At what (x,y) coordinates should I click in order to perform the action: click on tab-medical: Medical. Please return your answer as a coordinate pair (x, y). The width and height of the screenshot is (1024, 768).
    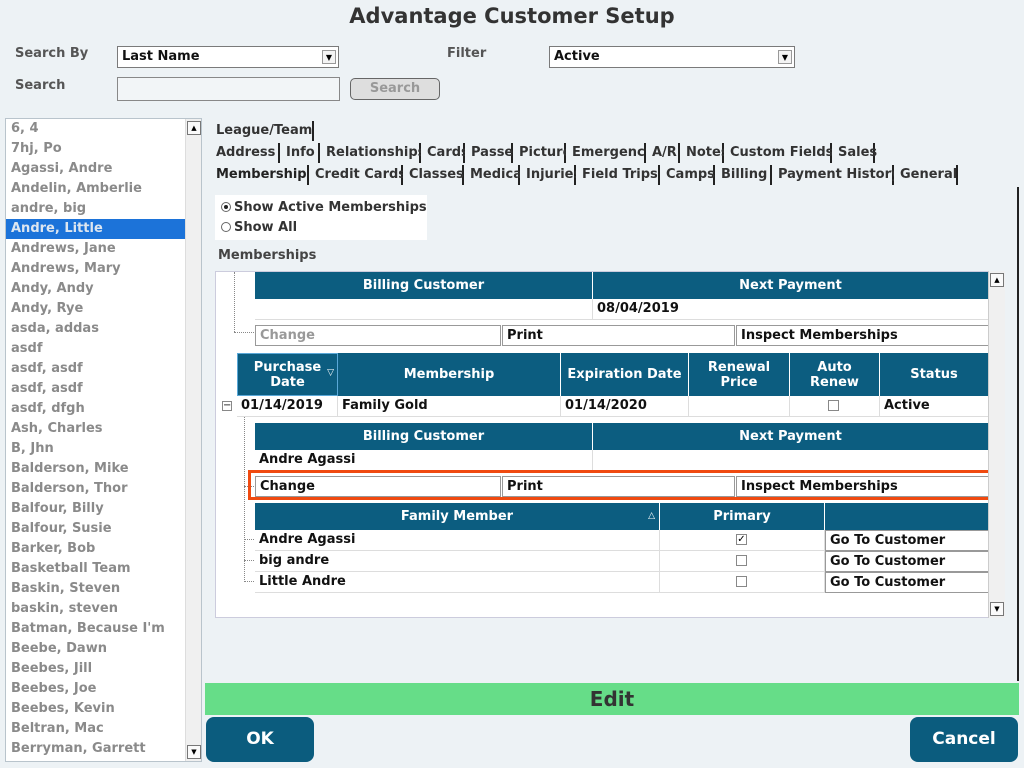
    Looking at the image, I should click on (495, 175).